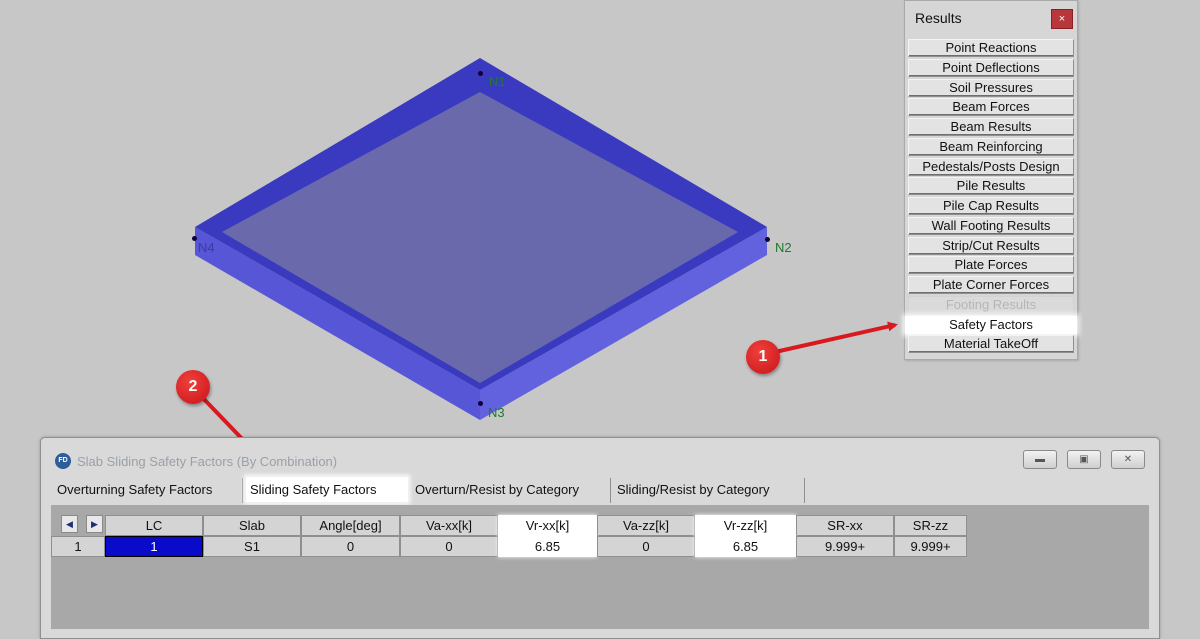  Describe the element at coordinates (845, 546) in the screenshot. I see `table-cell-sr-xx: 9.999+` at that location.